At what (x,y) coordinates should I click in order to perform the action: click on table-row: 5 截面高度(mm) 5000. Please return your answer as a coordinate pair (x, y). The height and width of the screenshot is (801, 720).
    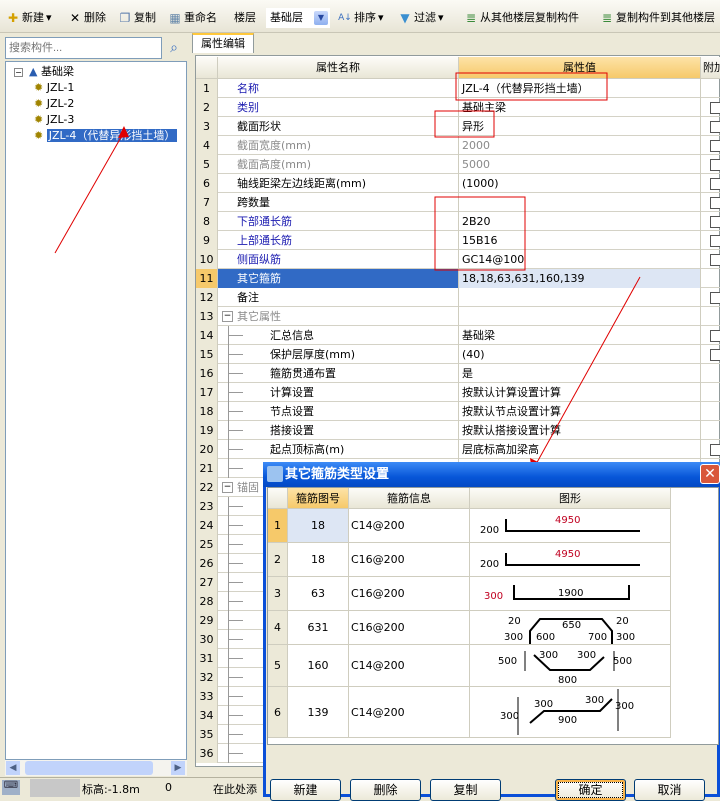
    Looking at the image, I should click on (458, 164).